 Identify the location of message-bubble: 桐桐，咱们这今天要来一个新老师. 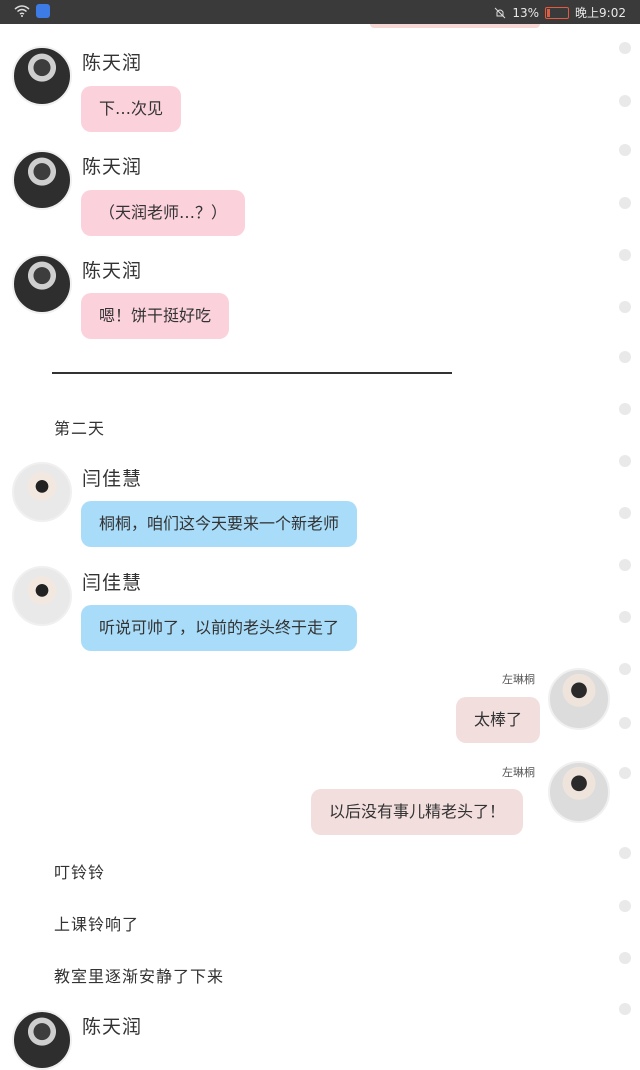
(219, 524).